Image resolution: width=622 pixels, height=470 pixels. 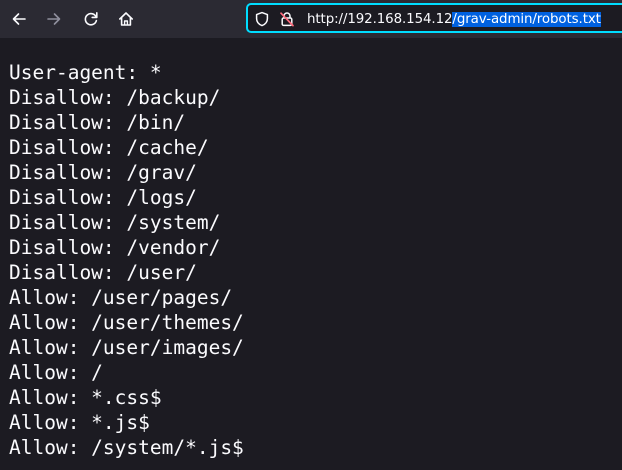 I want to click on robots-line: Disallow: /vendor/, so click(x=115, y=247).